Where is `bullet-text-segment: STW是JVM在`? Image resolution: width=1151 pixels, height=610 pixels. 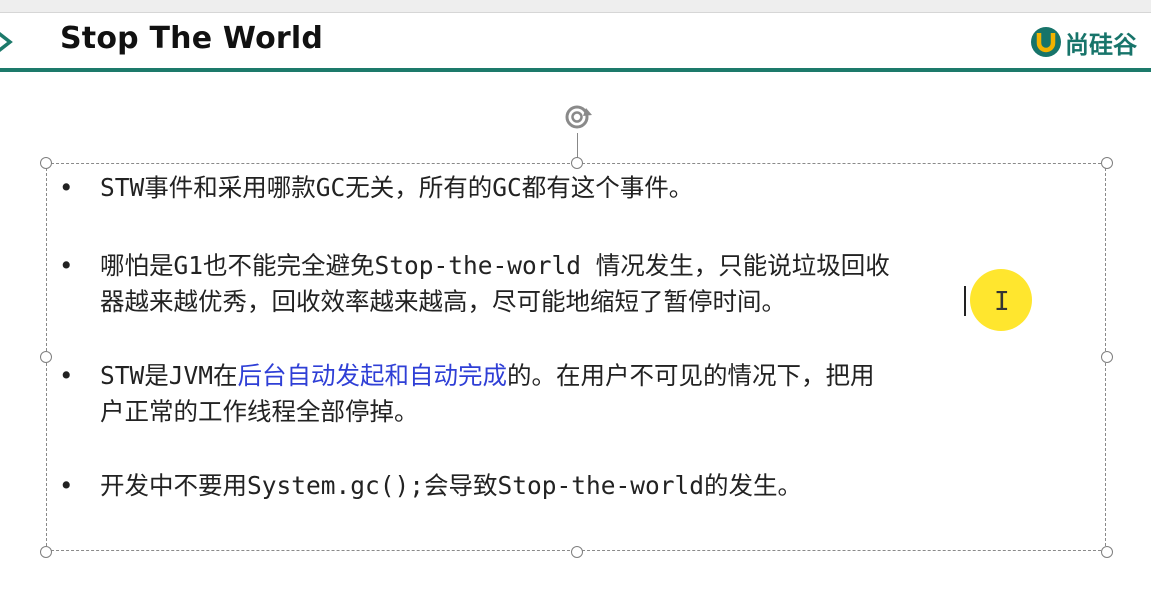 bullet-text-segment: STW是JVM在 is located at coordinates (169, 375).